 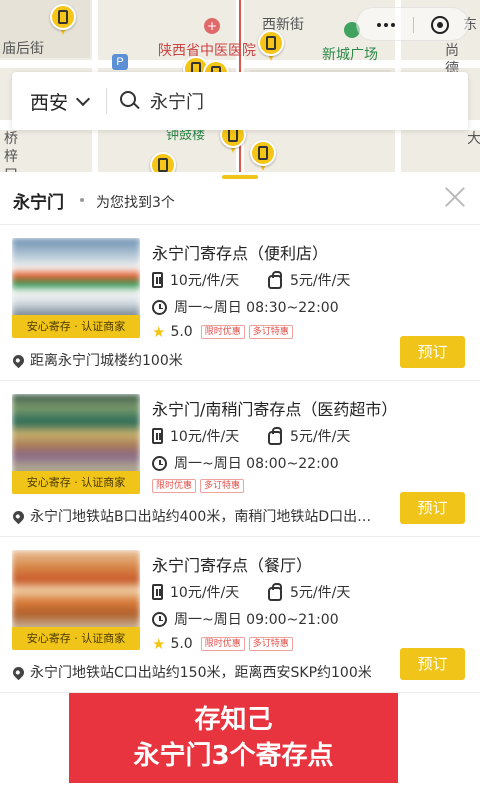 I want to click on result-count: 为您找到3个, so click(x=135, y=203).